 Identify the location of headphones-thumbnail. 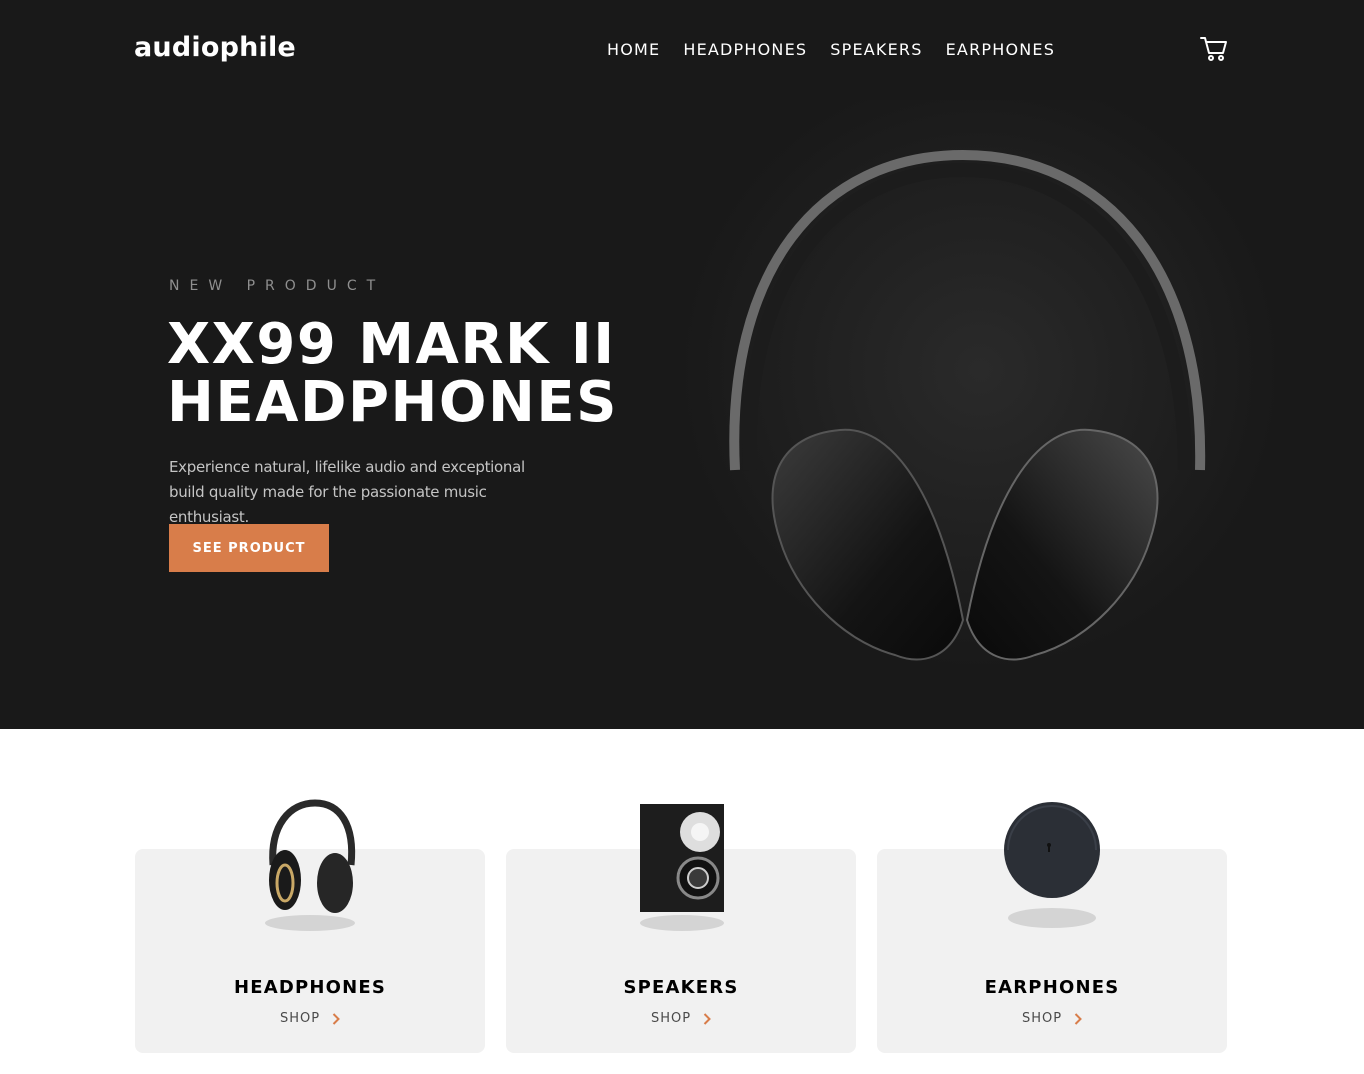
(310, 865).